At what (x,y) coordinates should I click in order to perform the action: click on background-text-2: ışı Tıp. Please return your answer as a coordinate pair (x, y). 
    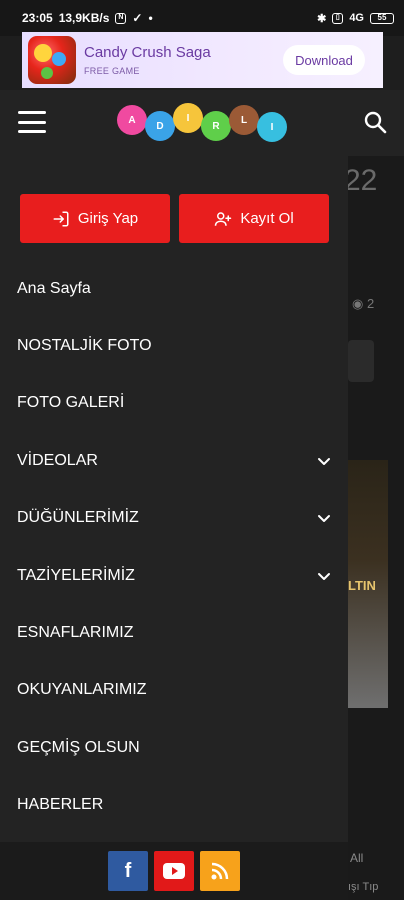
    Looking at the image, I should click on (363, 887).